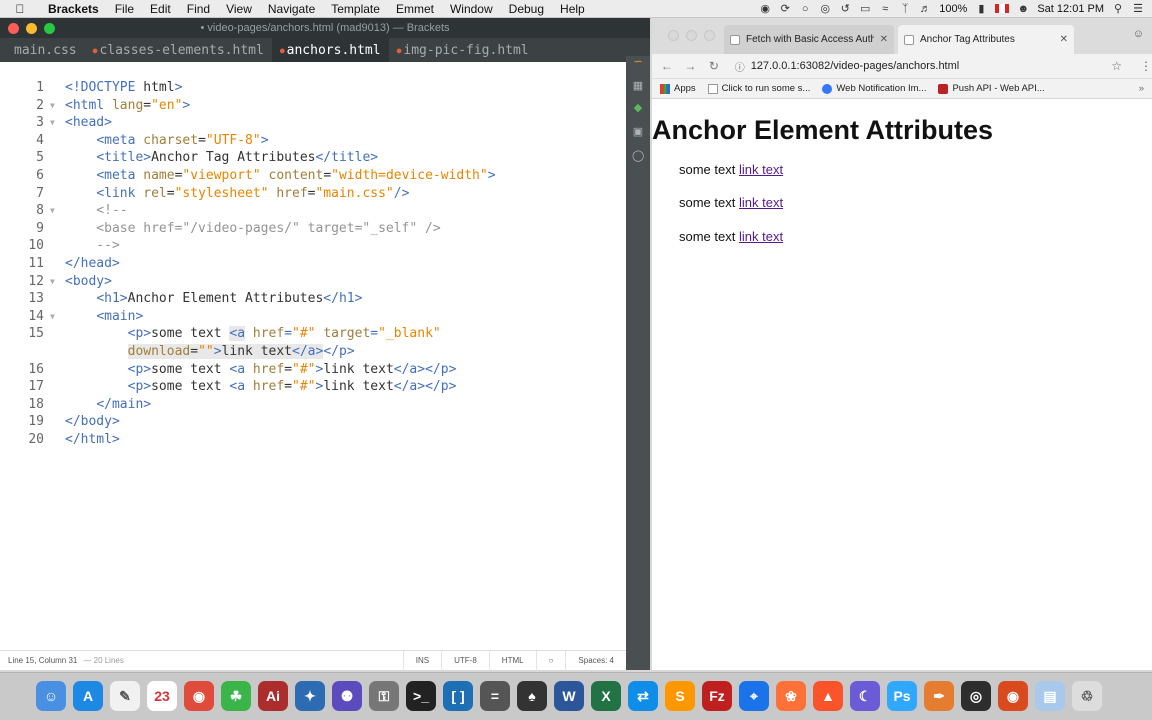 This screenshot has height=720, width=1152. What do you see at coordinates (673, 35) in the screenshot?
I see `close-window-button` at bounding box center [673, 35].